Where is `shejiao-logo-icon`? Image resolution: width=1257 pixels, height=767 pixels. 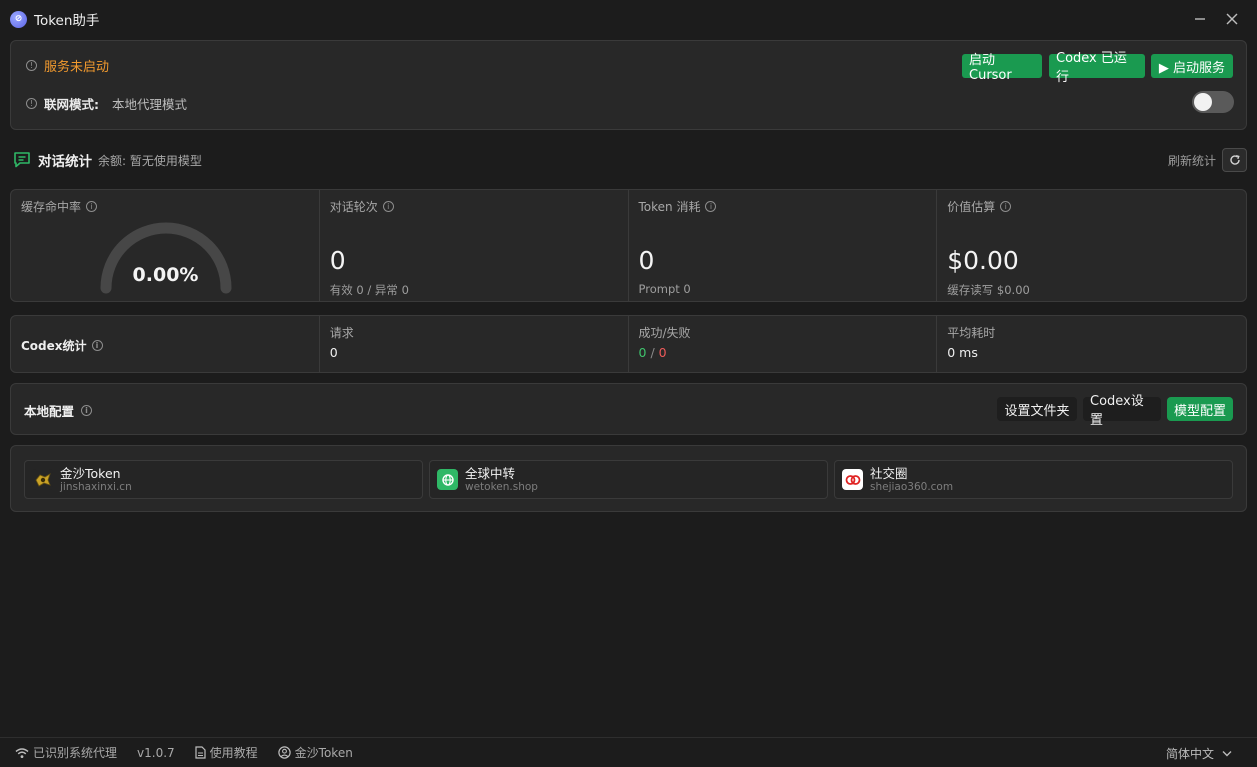
shejiao-logo-icon is located at coordinates (852, 479).